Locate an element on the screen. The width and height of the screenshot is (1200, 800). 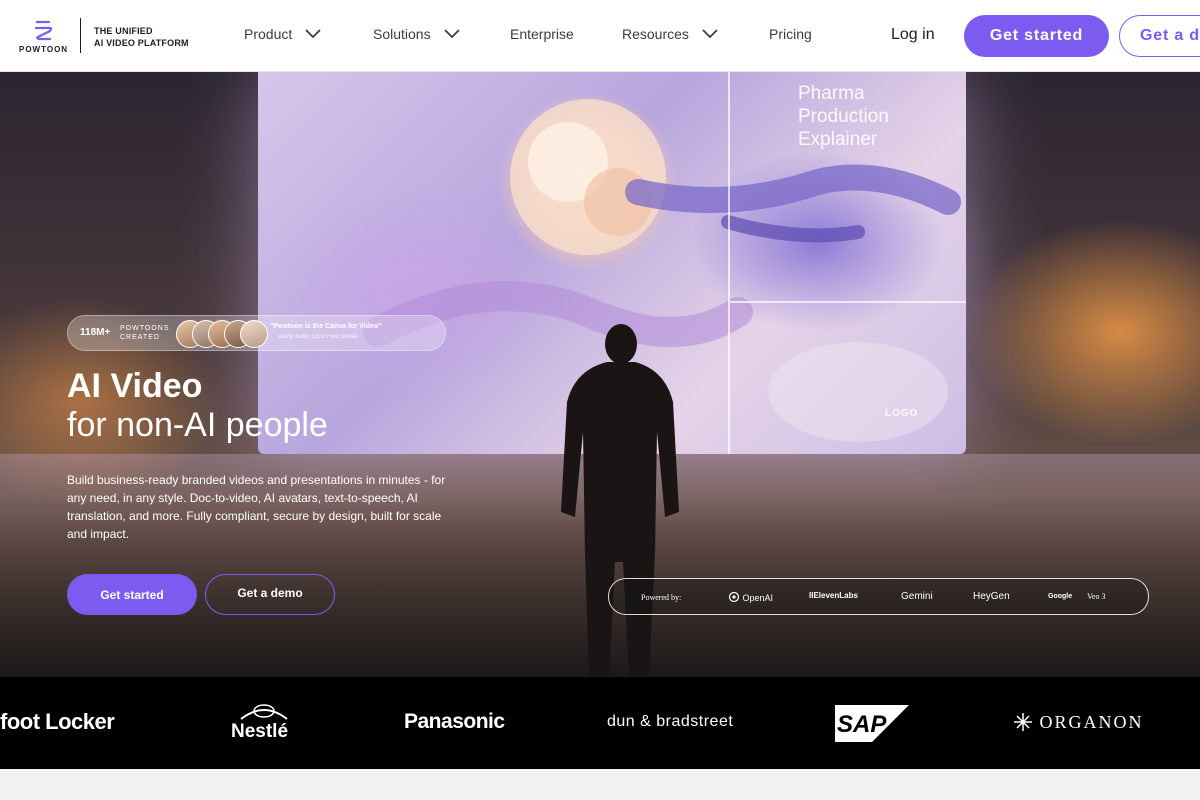
nav-item-solutions: Solutions is located at coordinates (417, 34).